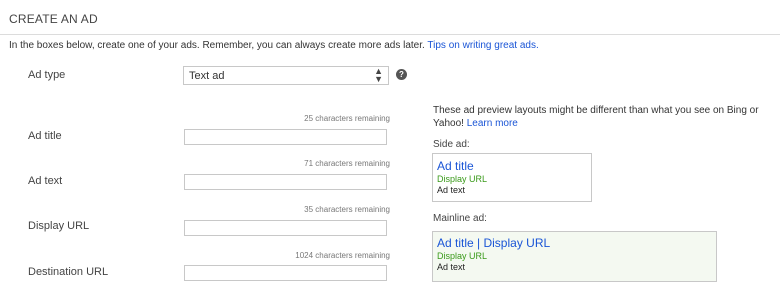  I want to click on display-url-remaining: 35 characters remaining, so click(347, 209).